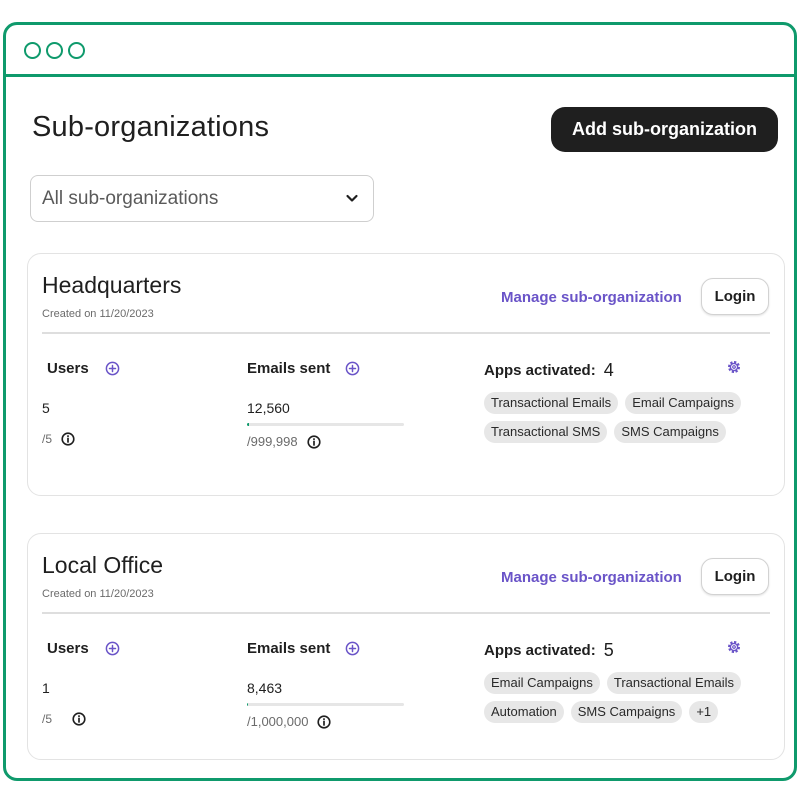 The width and height of the screenshot is (800, 801). Describe the element at coordinates (272, 441) in the screenshot. I see `emails-limit-value: /999,998` at that location.